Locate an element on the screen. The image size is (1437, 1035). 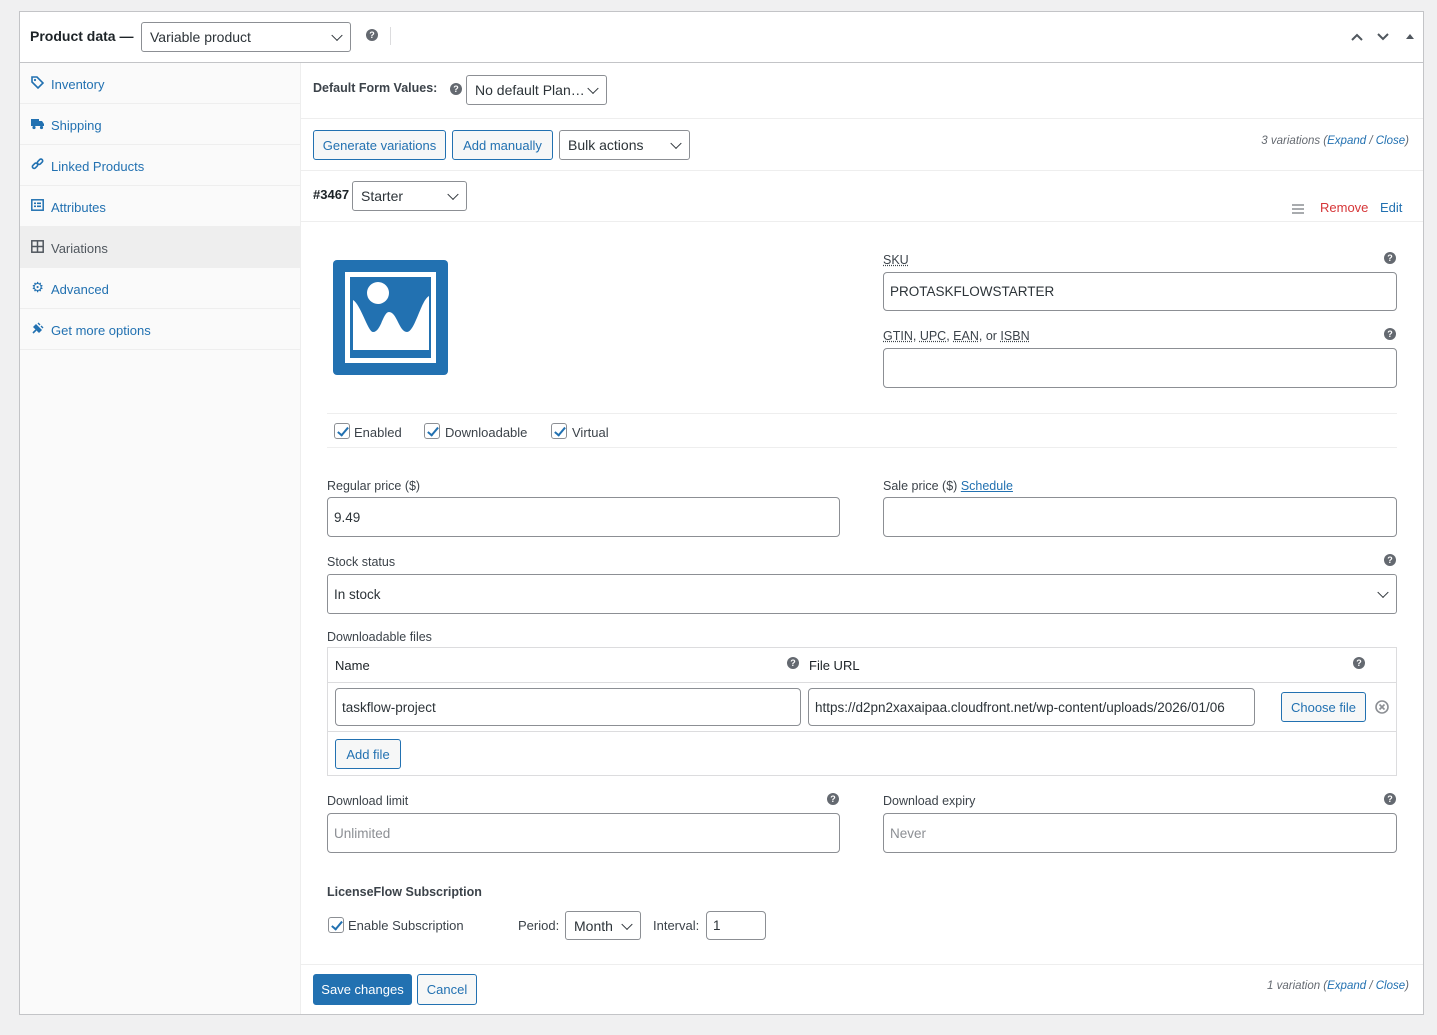
enabled-checkbox is located at coordinates (342, 431).